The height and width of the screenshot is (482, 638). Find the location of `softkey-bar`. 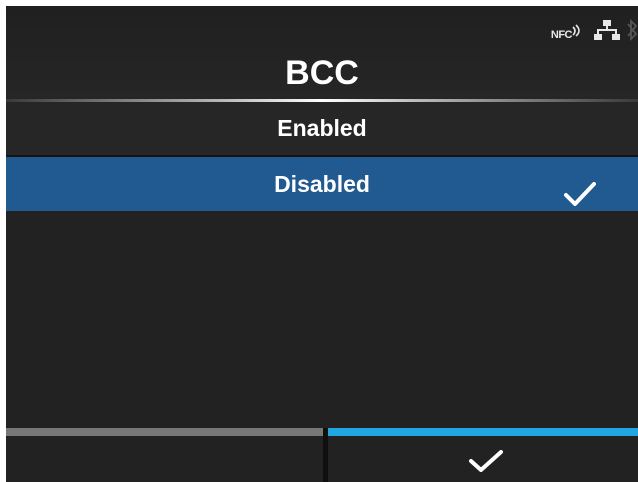

softkey-bar is located at coordinates (322, 455).